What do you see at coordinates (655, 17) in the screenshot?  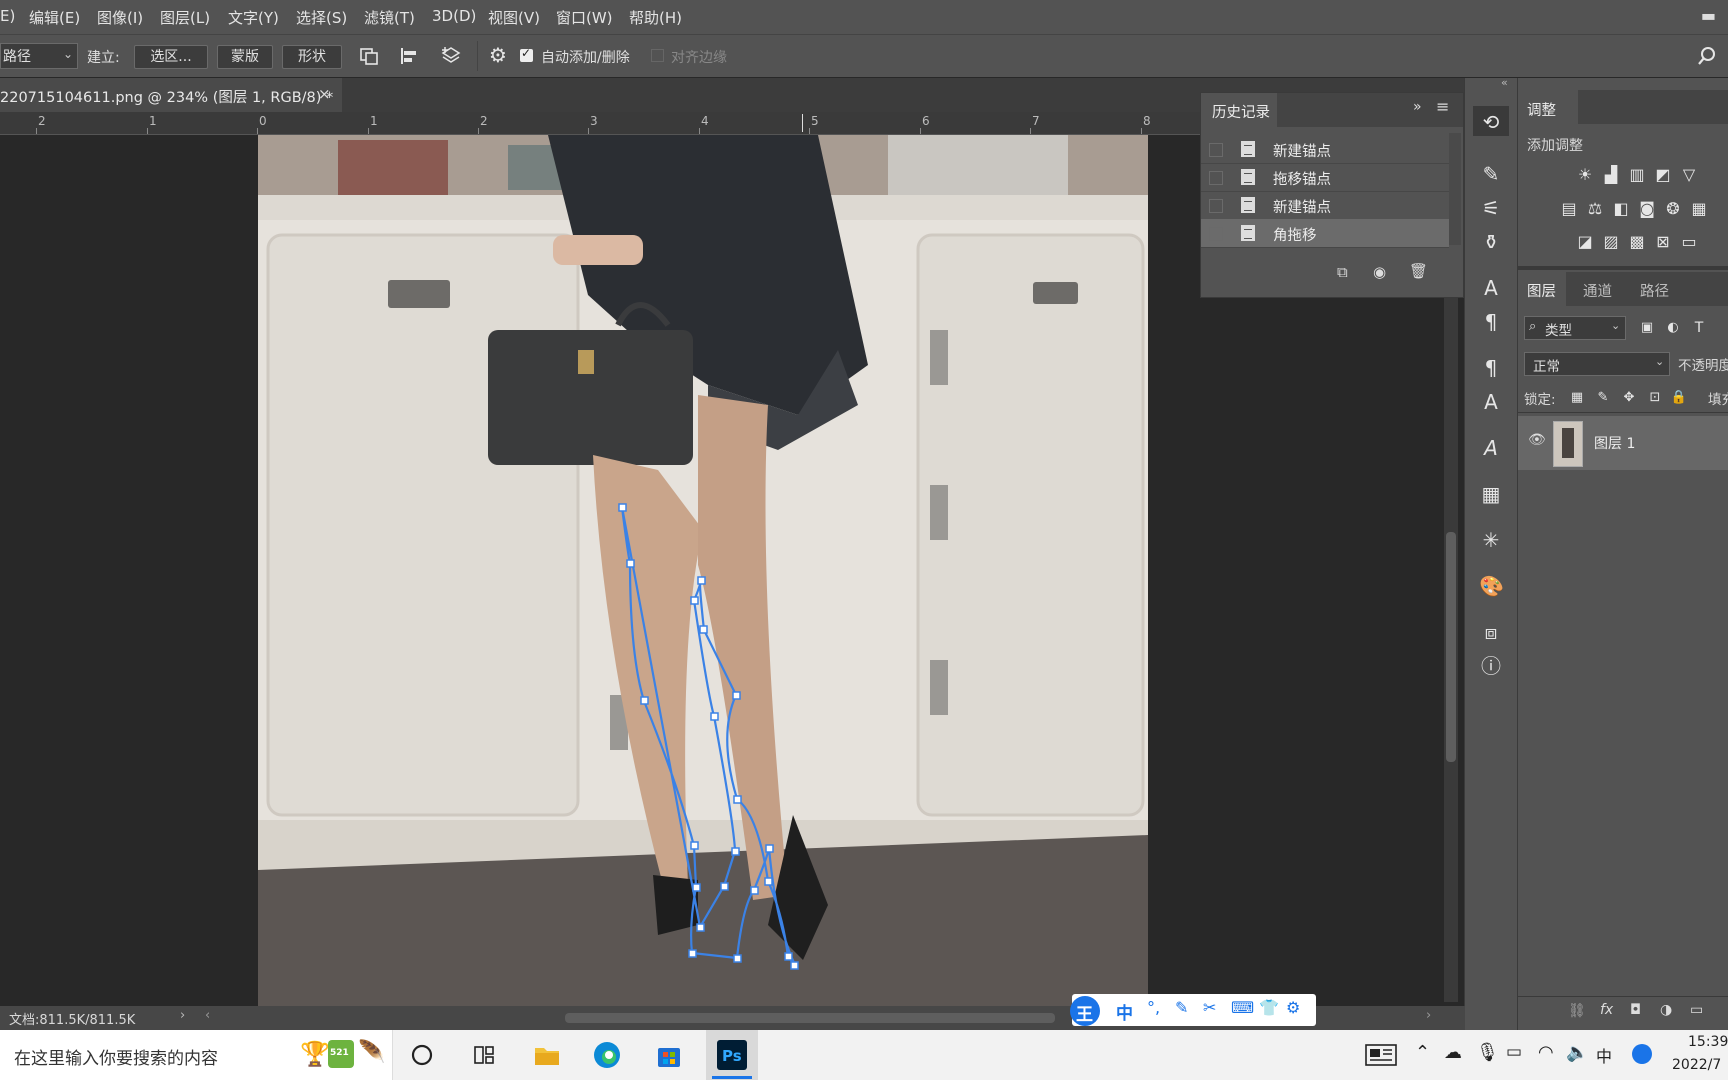 I see `menu-help: 帮助(H)` at bounding box center [655, 17].